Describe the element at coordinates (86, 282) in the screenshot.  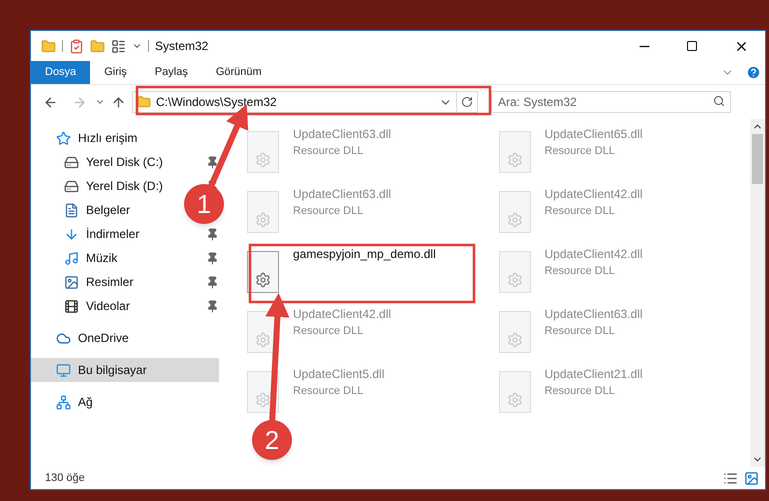
I see `nav-item: Resimler` at that location.